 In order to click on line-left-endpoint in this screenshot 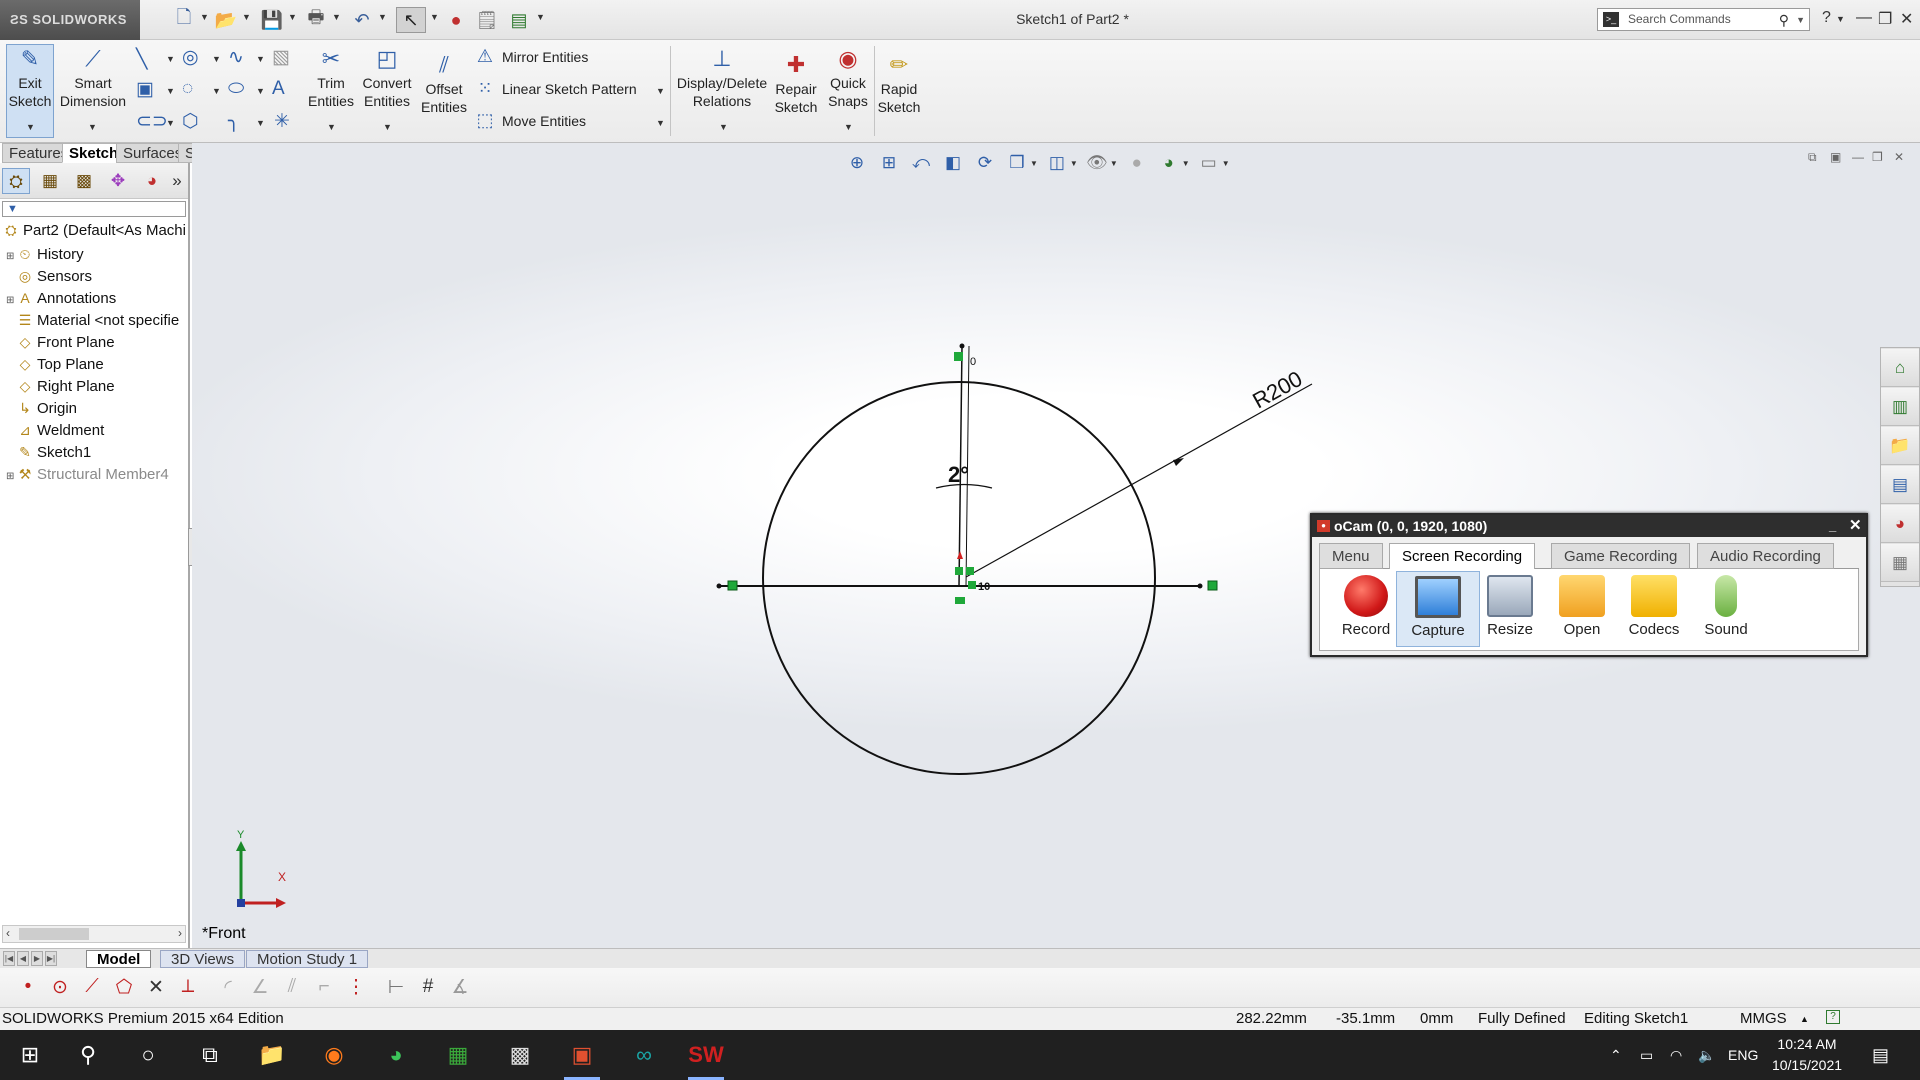, I will do `click(719, 586)`.